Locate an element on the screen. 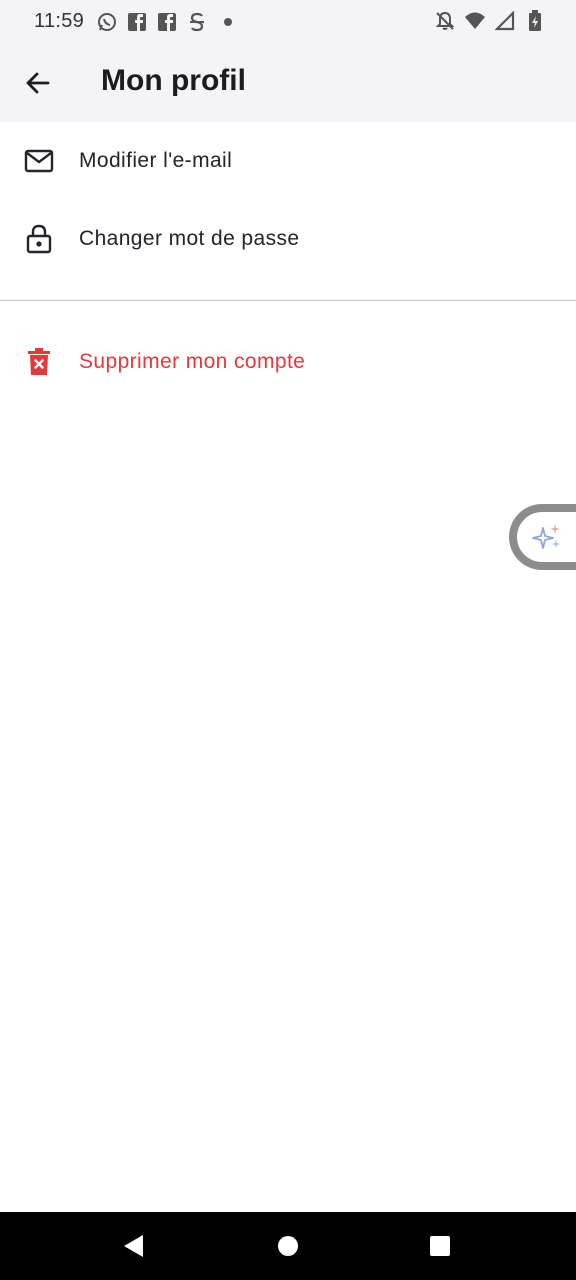 Image resolution: width=576 pixels, height=1280 pixels. back-button is located at coordinates (38, 83).